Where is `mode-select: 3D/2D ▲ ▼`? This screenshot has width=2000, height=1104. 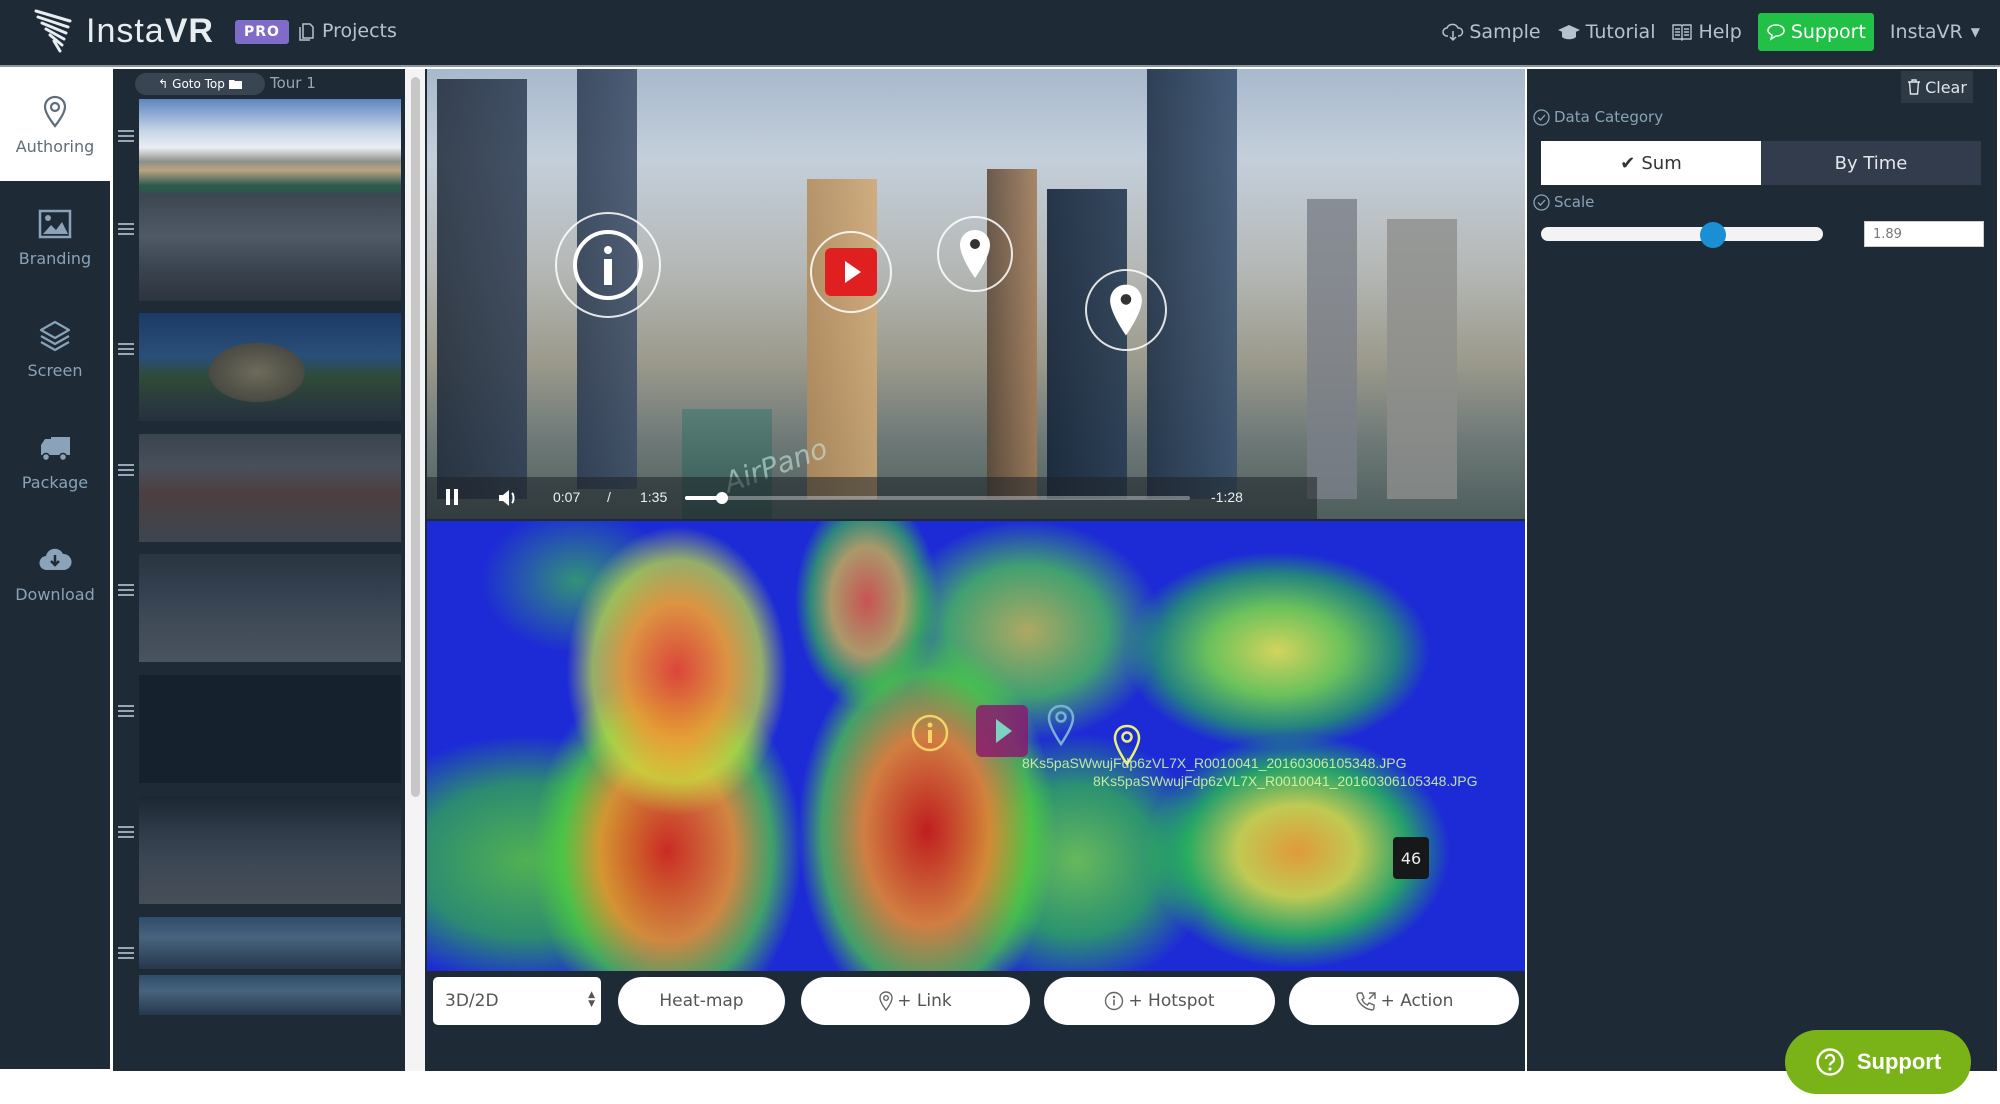 mode-select: 3D/2D ▲ ▼ is located at coordinates (517, 1001).